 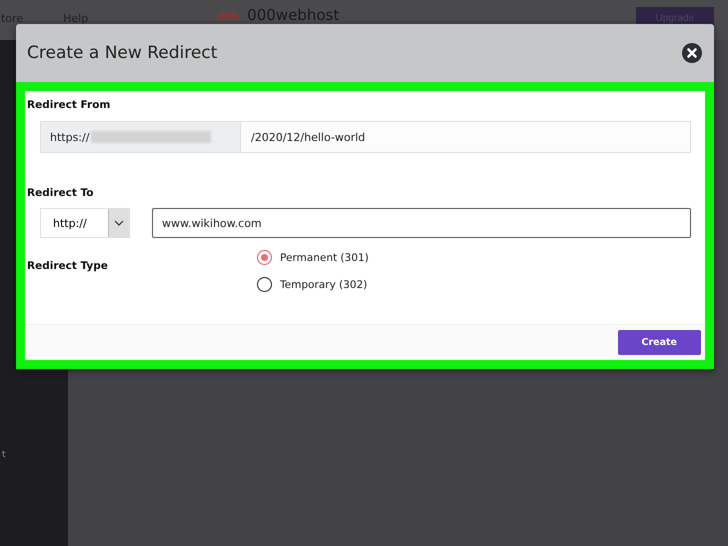 What do you see at coordinates (659, 342) in the screenshot?
I see `create-button: Create` at bounding box center [659, 342].